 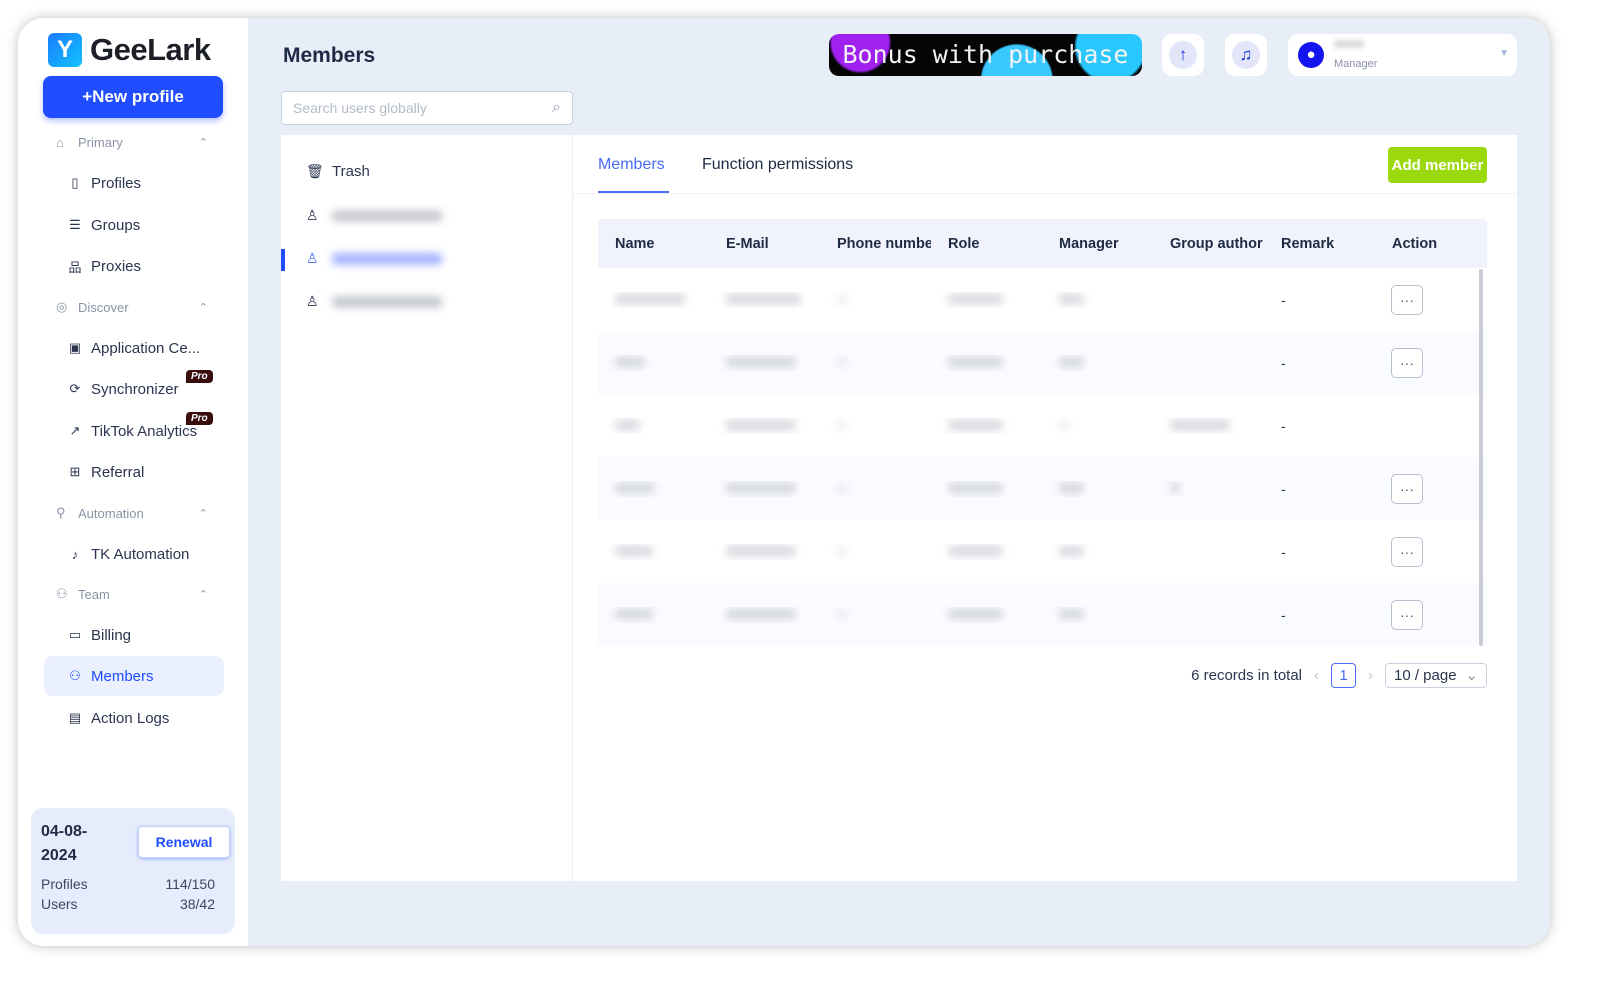 What do you see at coordinates (199, 418) in the screenshot?
I see `pro-badge: Pro` at bounding box center [199, 418].